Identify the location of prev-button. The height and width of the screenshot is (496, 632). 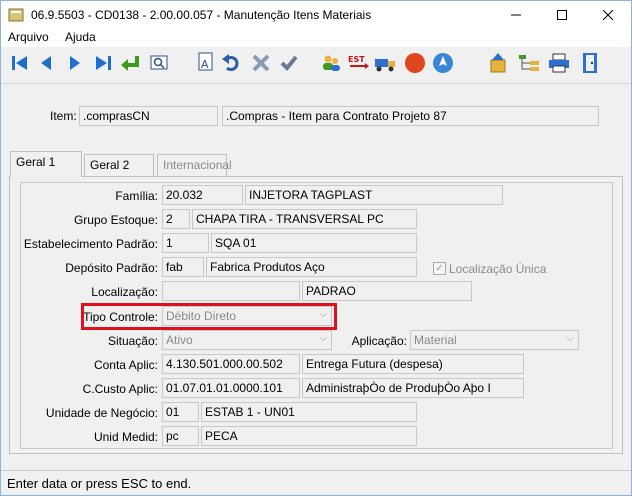
(46, 63).